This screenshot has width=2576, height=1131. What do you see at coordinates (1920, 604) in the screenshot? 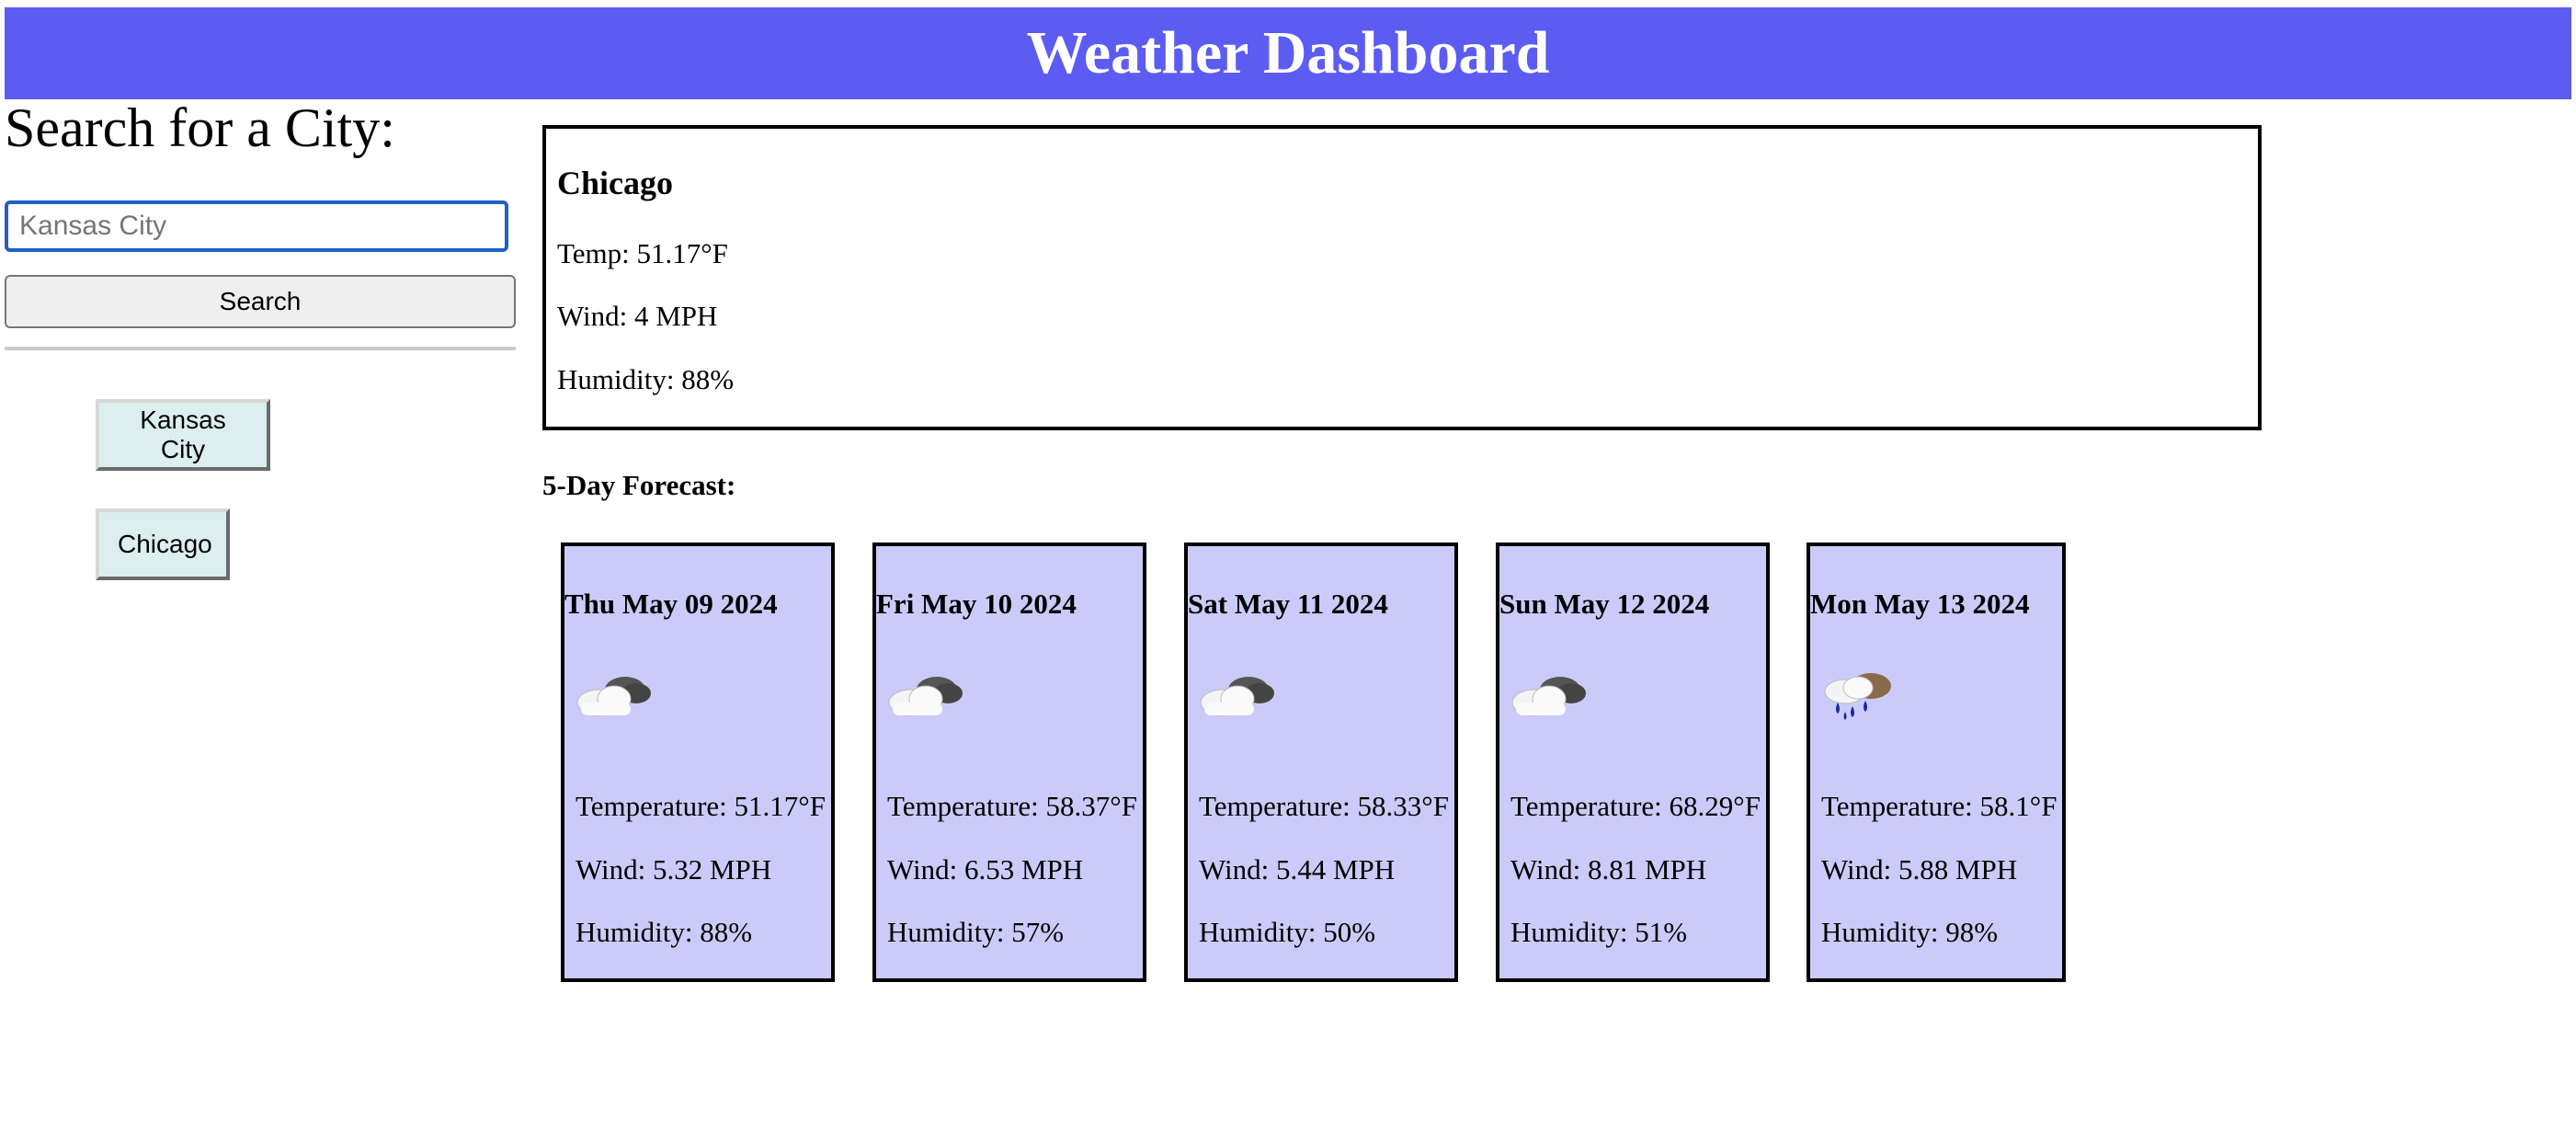
I see `forecast-date: Mon May 13 2024` at bounding box center [1920, 604].